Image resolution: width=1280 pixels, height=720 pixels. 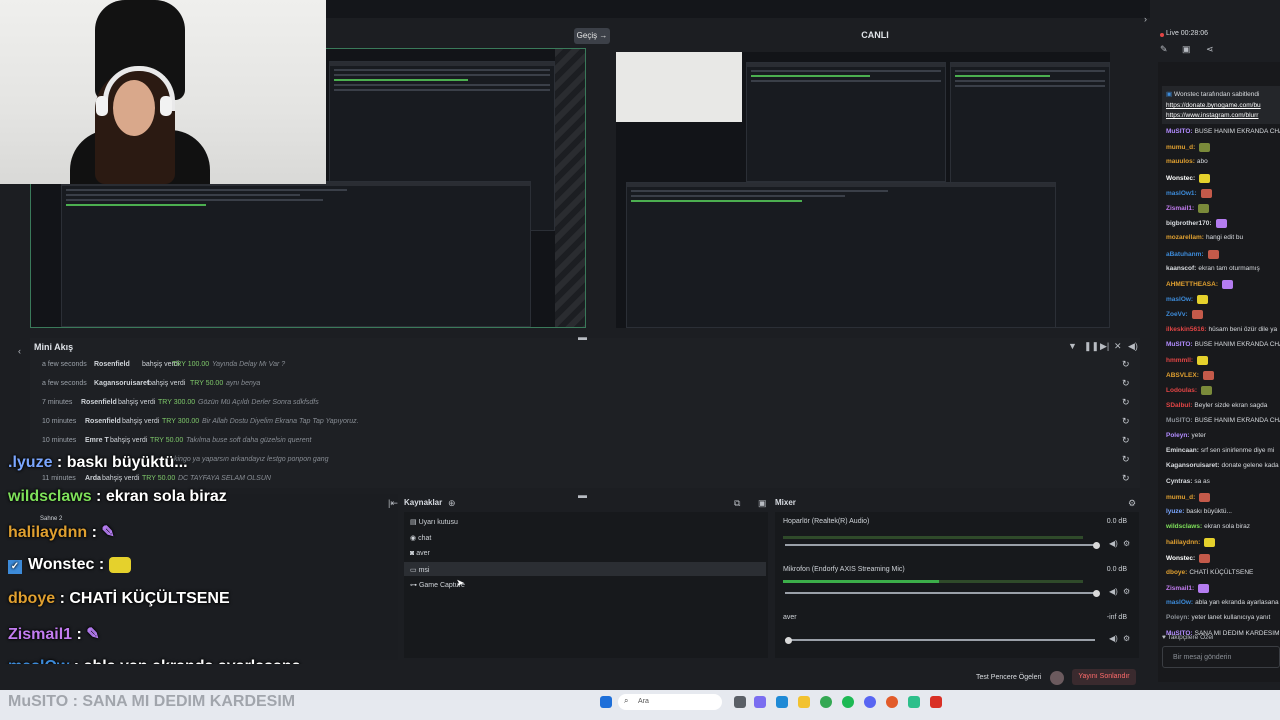 I want to click on source-item: ◉ chat, so click(x=420, y=538).